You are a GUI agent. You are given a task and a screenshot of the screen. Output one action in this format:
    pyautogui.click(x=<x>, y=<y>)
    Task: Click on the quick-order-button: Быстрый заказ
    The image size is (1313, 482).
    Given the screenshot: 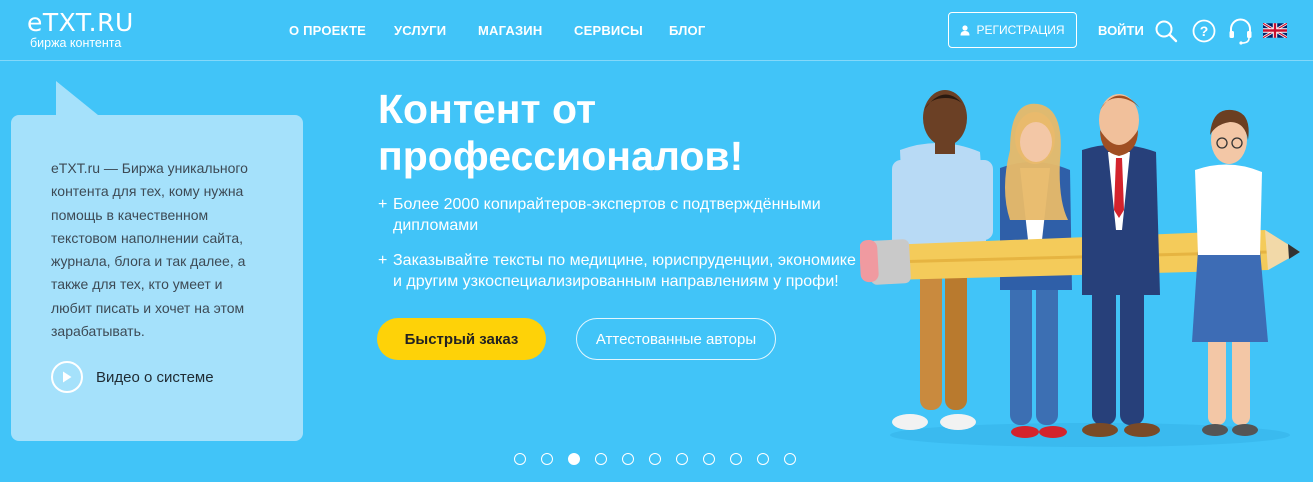 What is the action you would take?
    pyautogui.click(x=461, y=339)
    